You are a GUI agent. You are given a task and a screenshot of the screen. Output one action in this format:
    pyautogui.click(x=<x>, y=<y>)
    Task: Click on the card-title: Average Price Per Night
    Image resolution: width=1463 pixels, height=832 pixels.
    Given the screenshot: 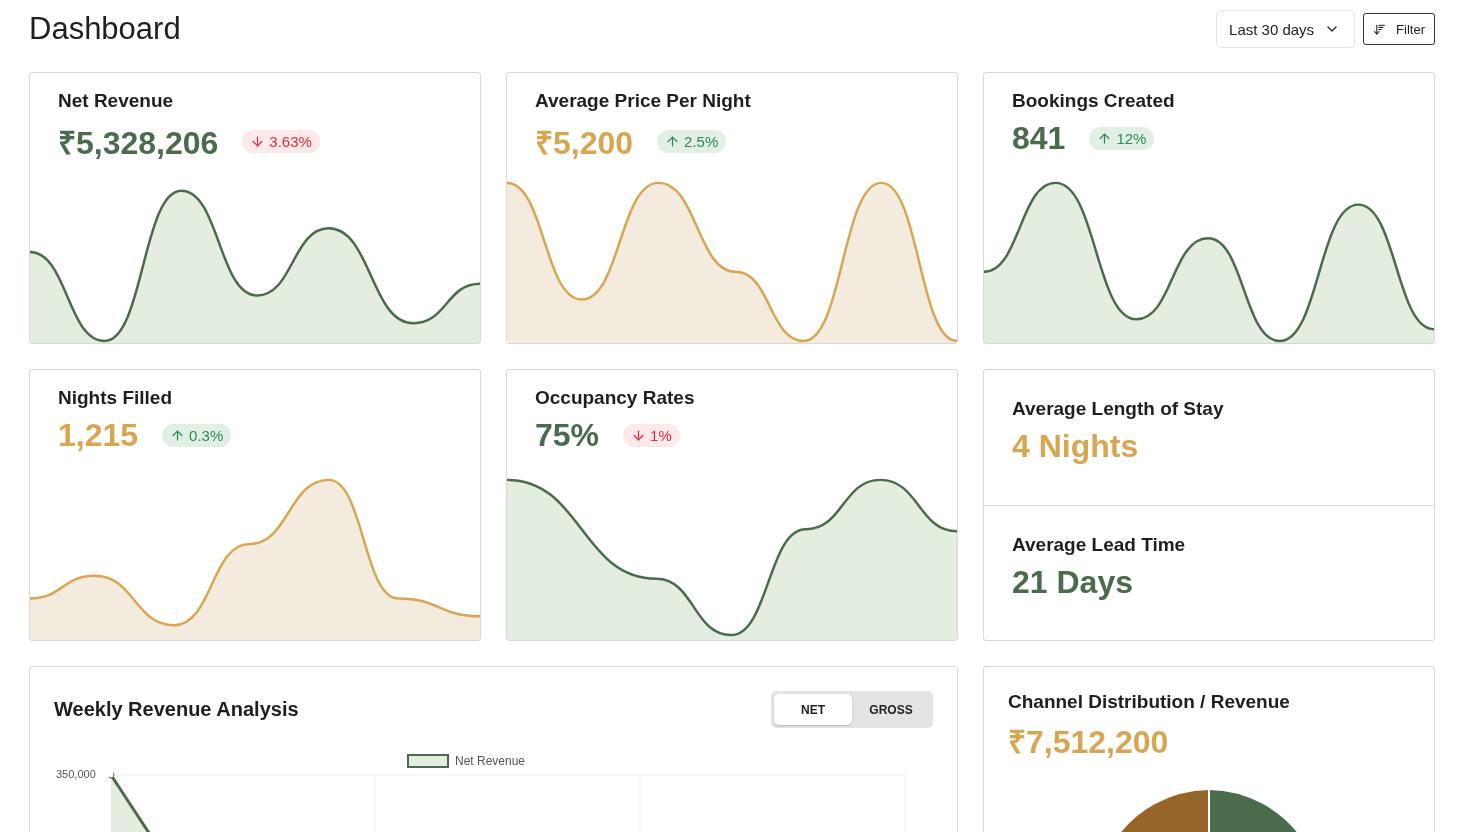 What is the action you would take?
    pyautogui.click(x=643, y=101)
    